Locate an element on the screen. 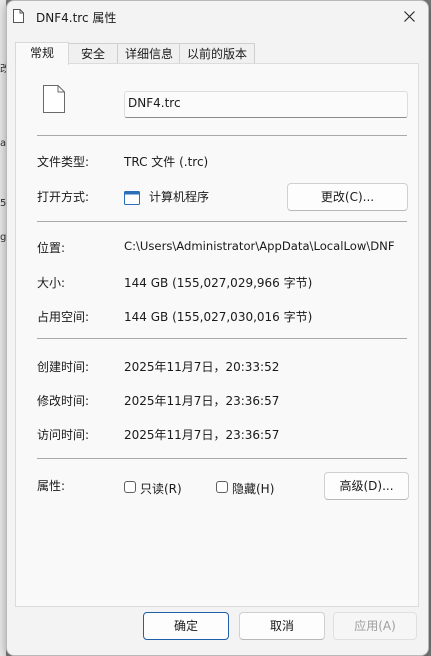 Image resolution: width=431 pixels, height=656 pixels. tab-previous-versions: 以前的版本 is located at coordinates (217, 53).